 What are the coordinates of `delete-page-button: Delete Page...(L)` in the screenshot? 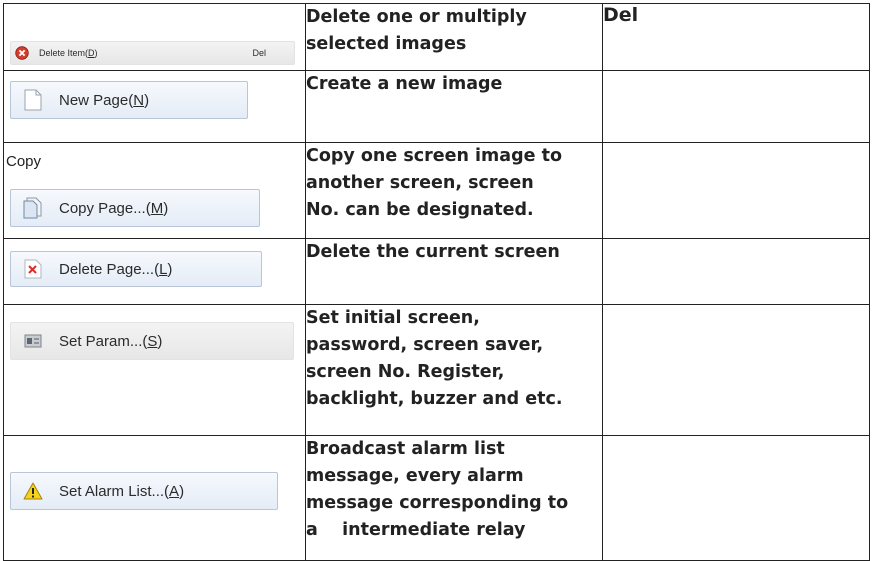 It's located at (136, 269).